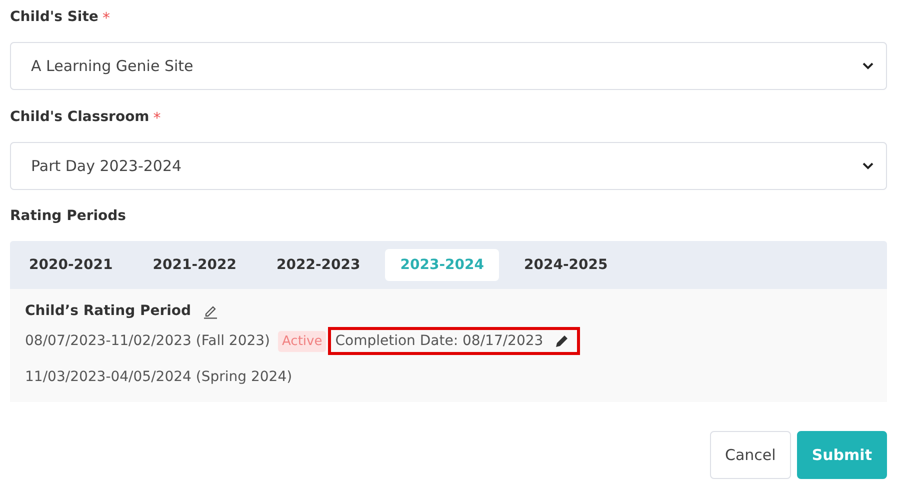 Image resolution: width=898 pixels, height=484 pixels. What do you see at coordinates (71, 265) in the screenshot?
I see `year-tab: 2020-2021` at bounding box center [71, 265].